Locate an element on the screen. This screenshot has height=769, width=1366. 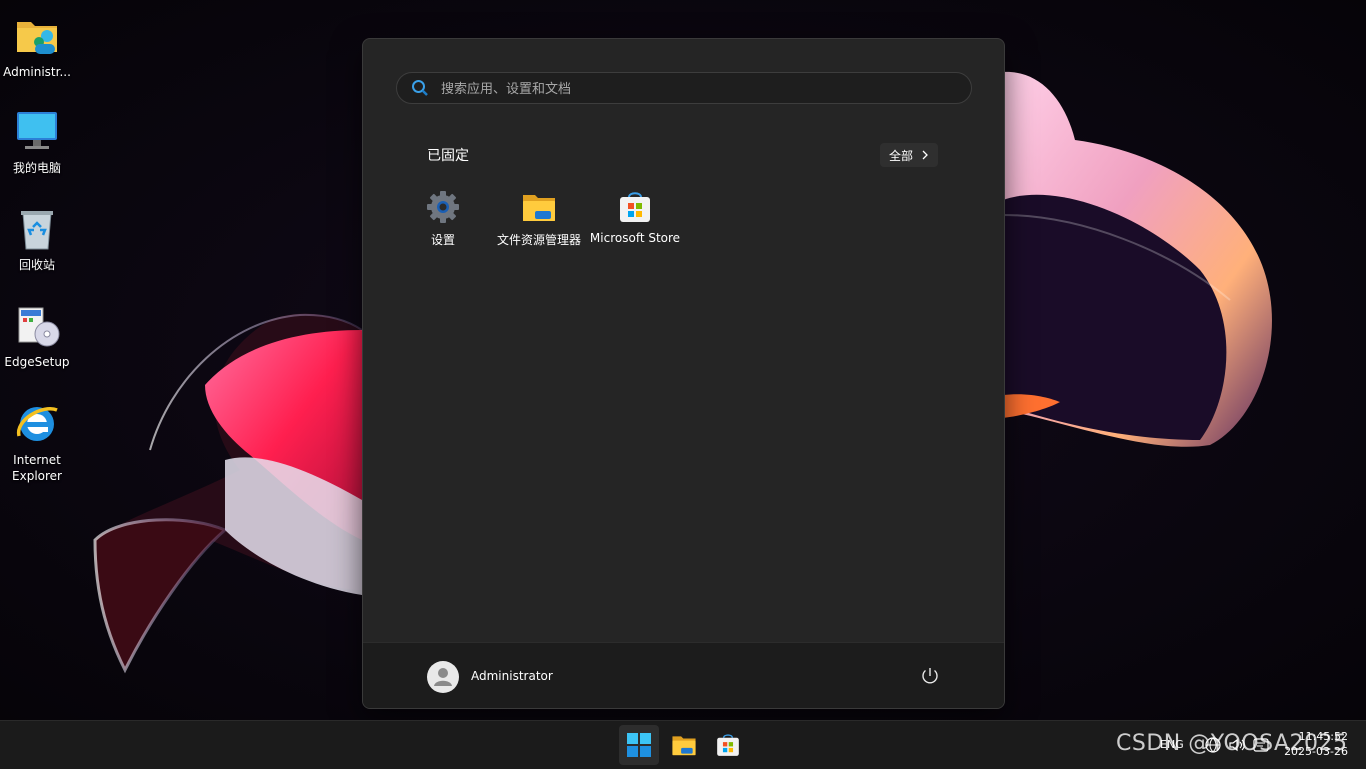
taskbar-file-explorer-button is located at coordinates (684, 745).